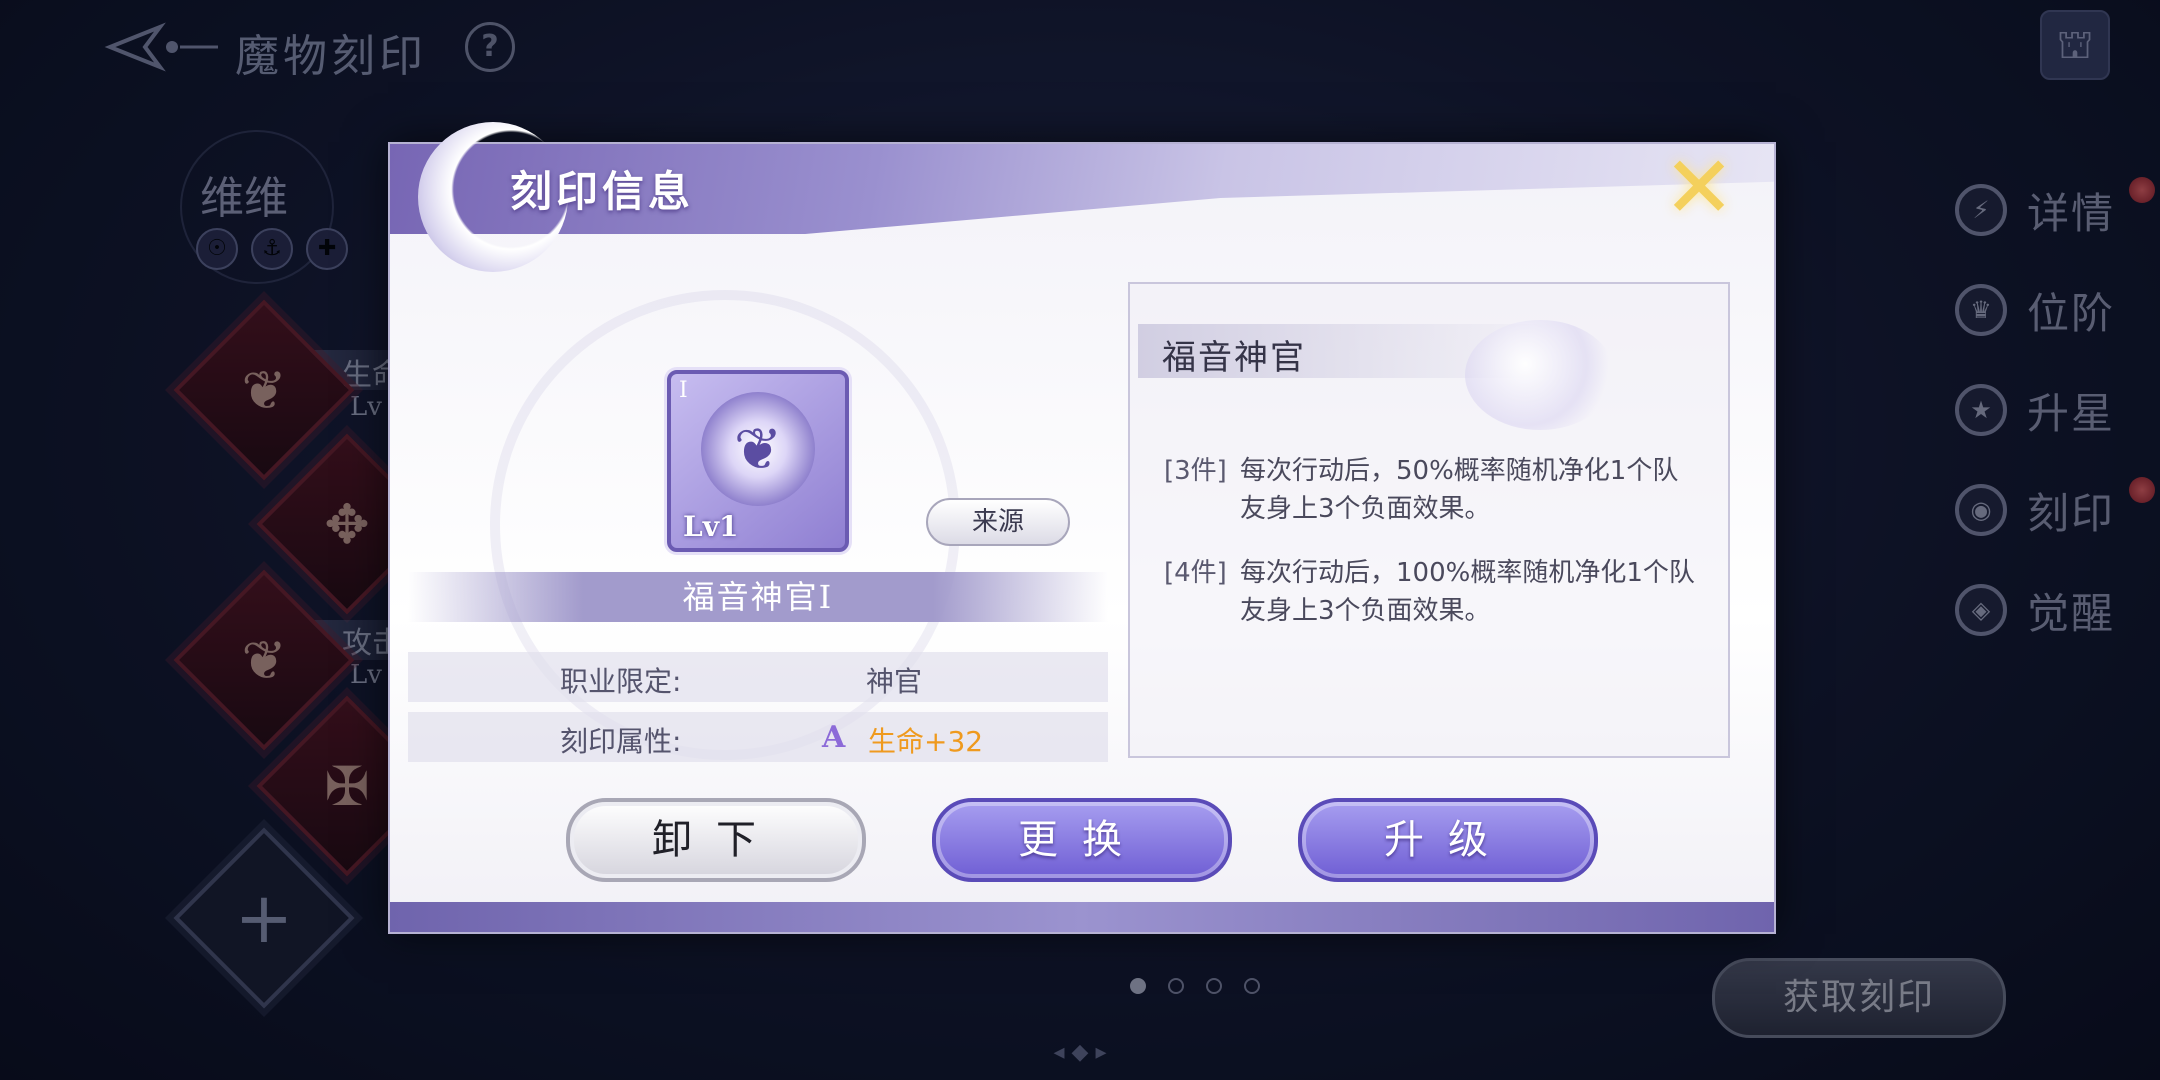 This screenshot has width=2160, height=1080. I want to click on source-button: 来源, so click(998, 522).